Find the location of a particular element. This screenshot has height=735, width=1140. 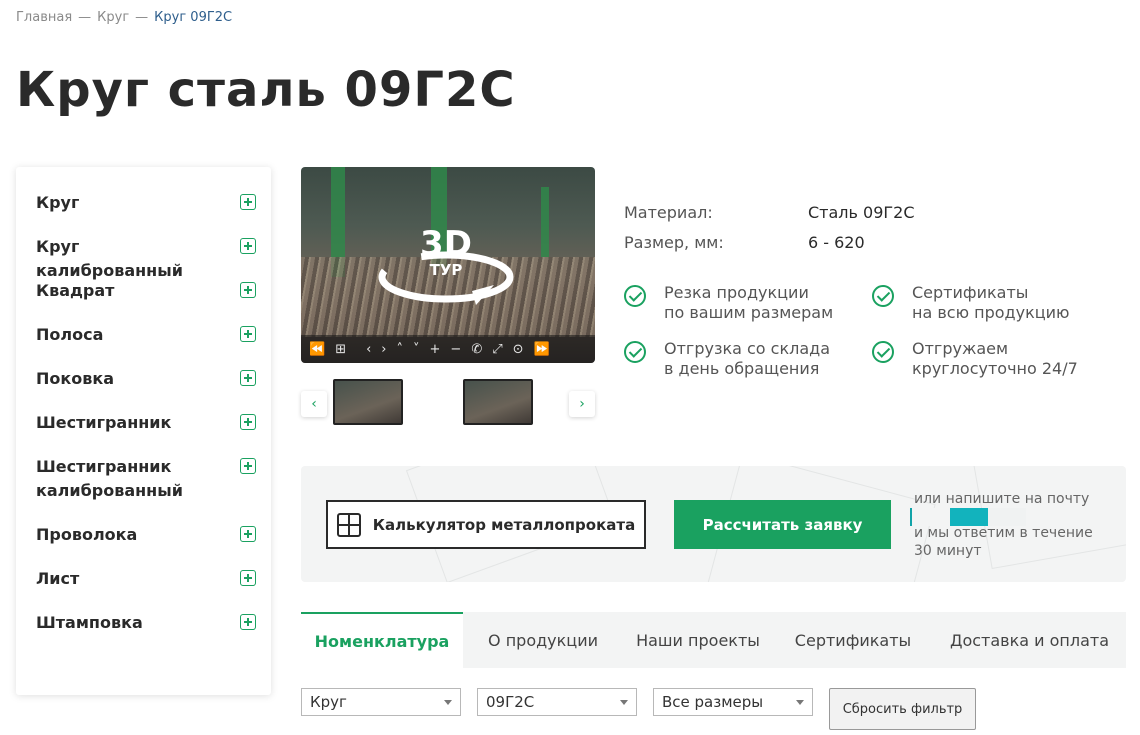

feature-certificates: Сертификаты на всю продукцию is located at coordinates (971, 303).